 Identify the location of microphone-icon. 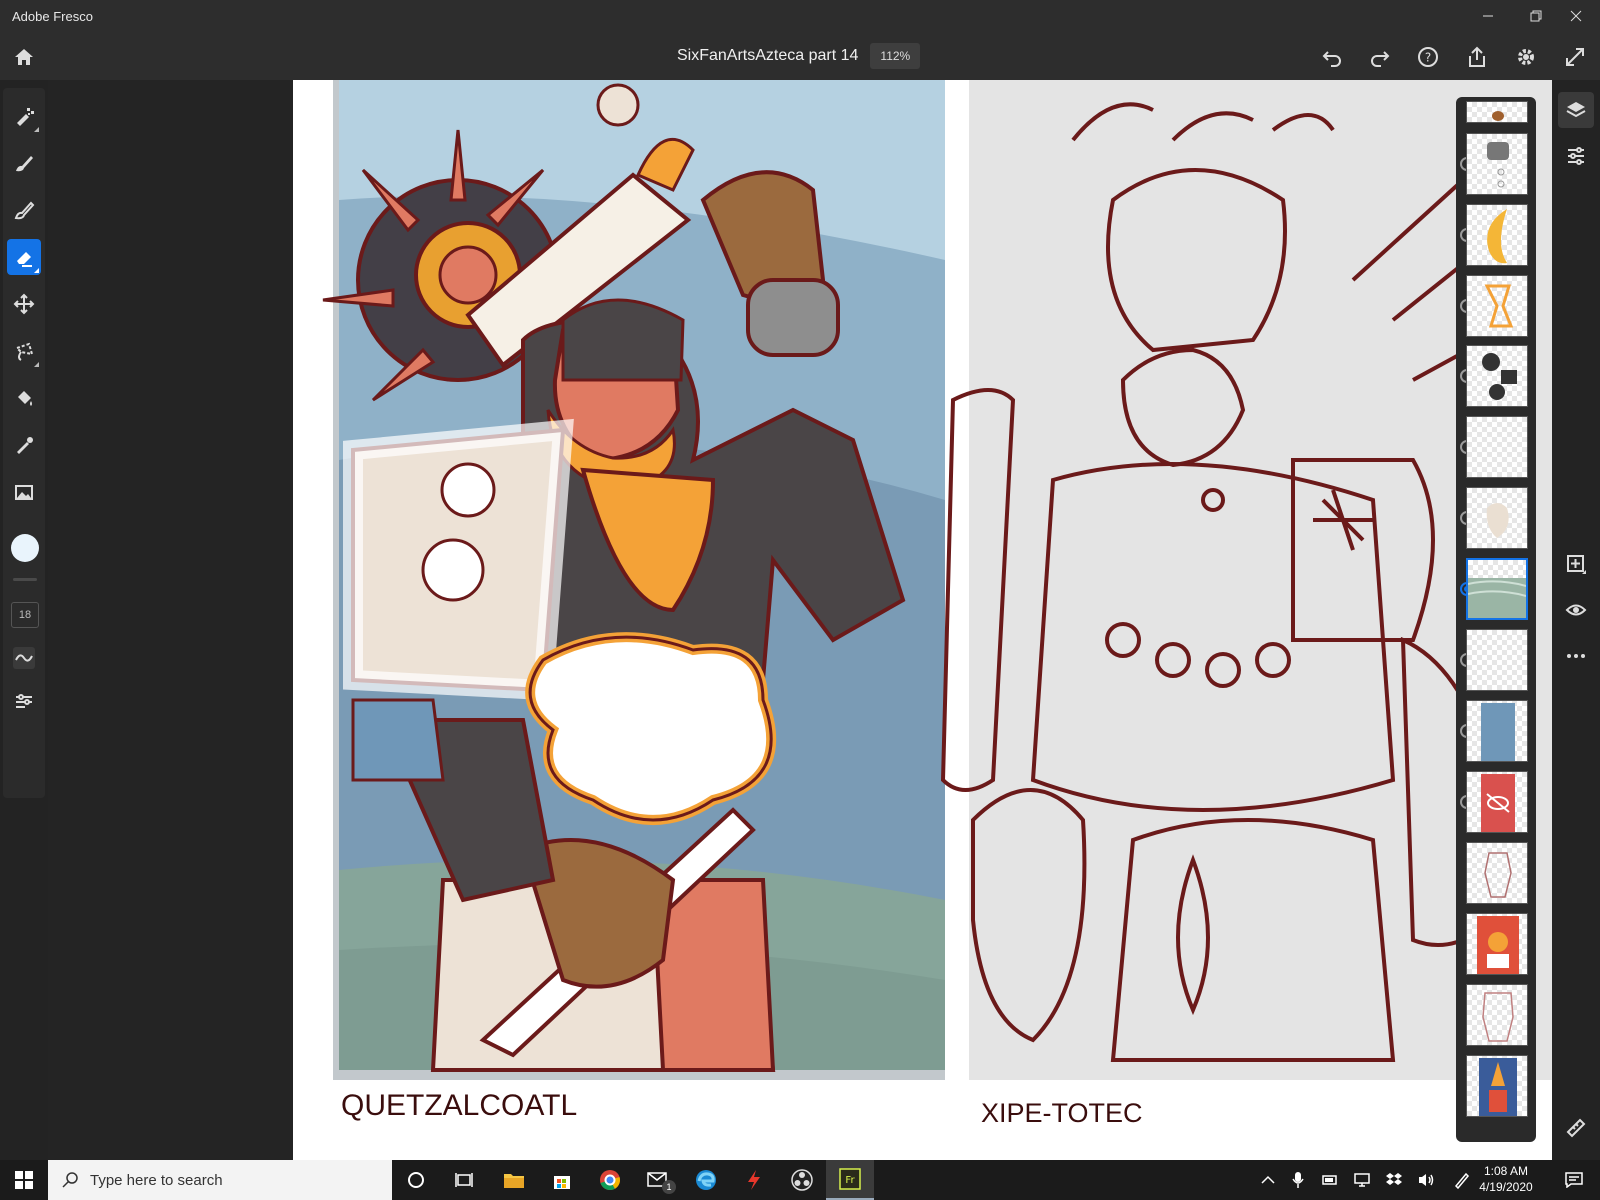
(1298, 1180).